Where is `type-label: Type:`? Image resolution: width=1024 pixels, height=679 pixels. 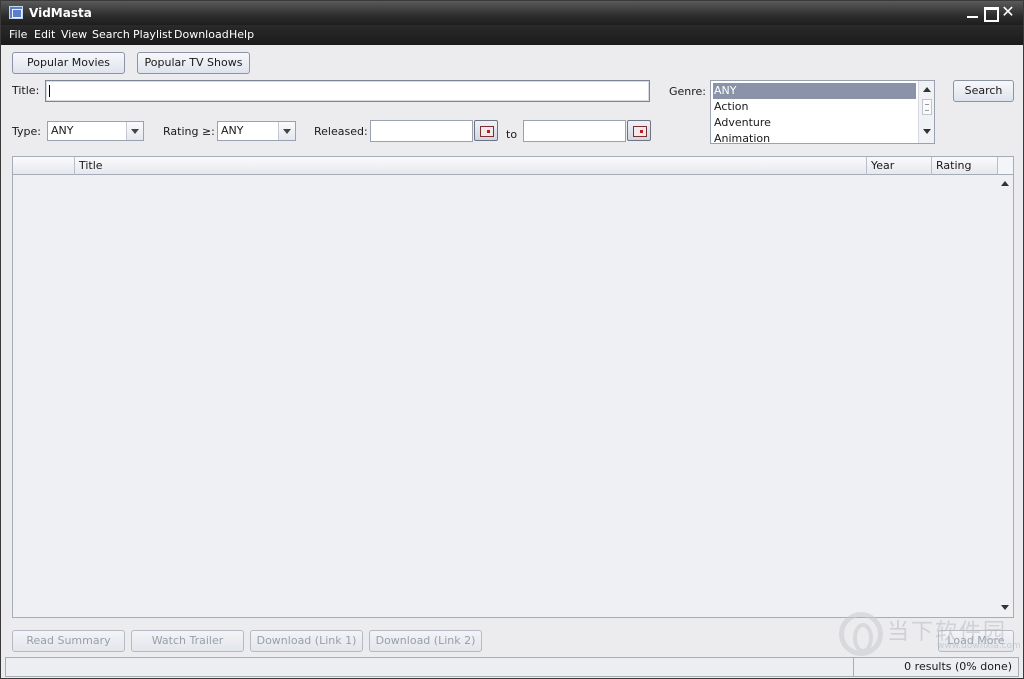
type-label: Type: is located at coordinates (26, 131).